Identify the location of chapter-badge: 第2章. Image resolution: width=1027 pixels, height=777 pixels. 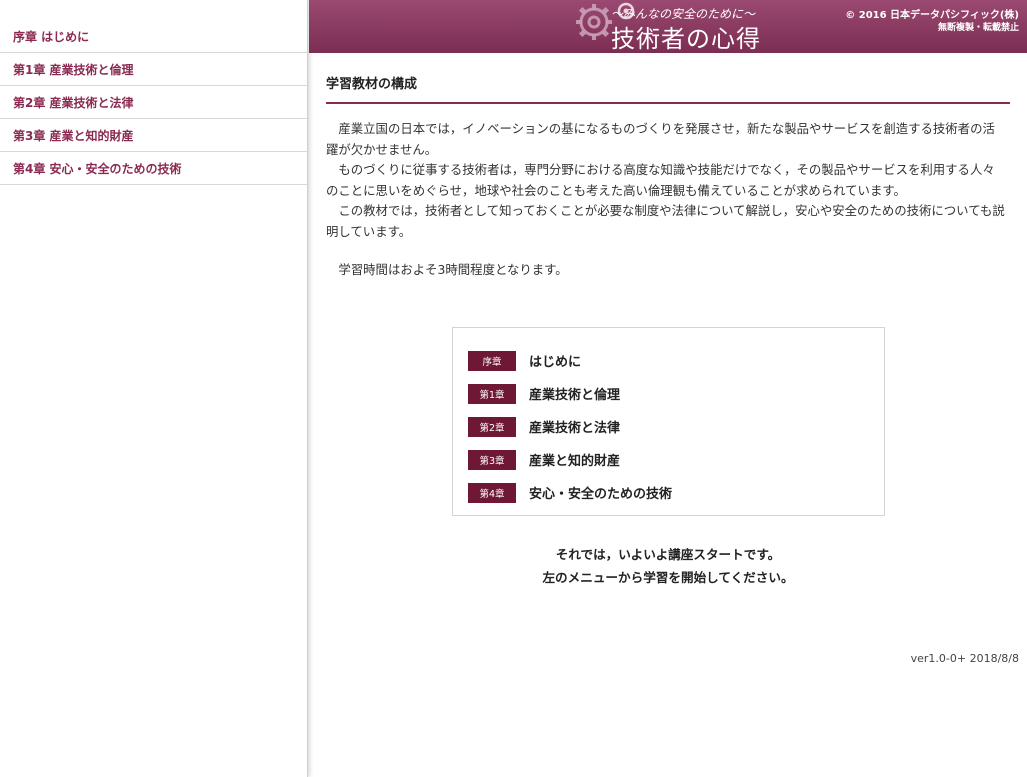
(492, 426).